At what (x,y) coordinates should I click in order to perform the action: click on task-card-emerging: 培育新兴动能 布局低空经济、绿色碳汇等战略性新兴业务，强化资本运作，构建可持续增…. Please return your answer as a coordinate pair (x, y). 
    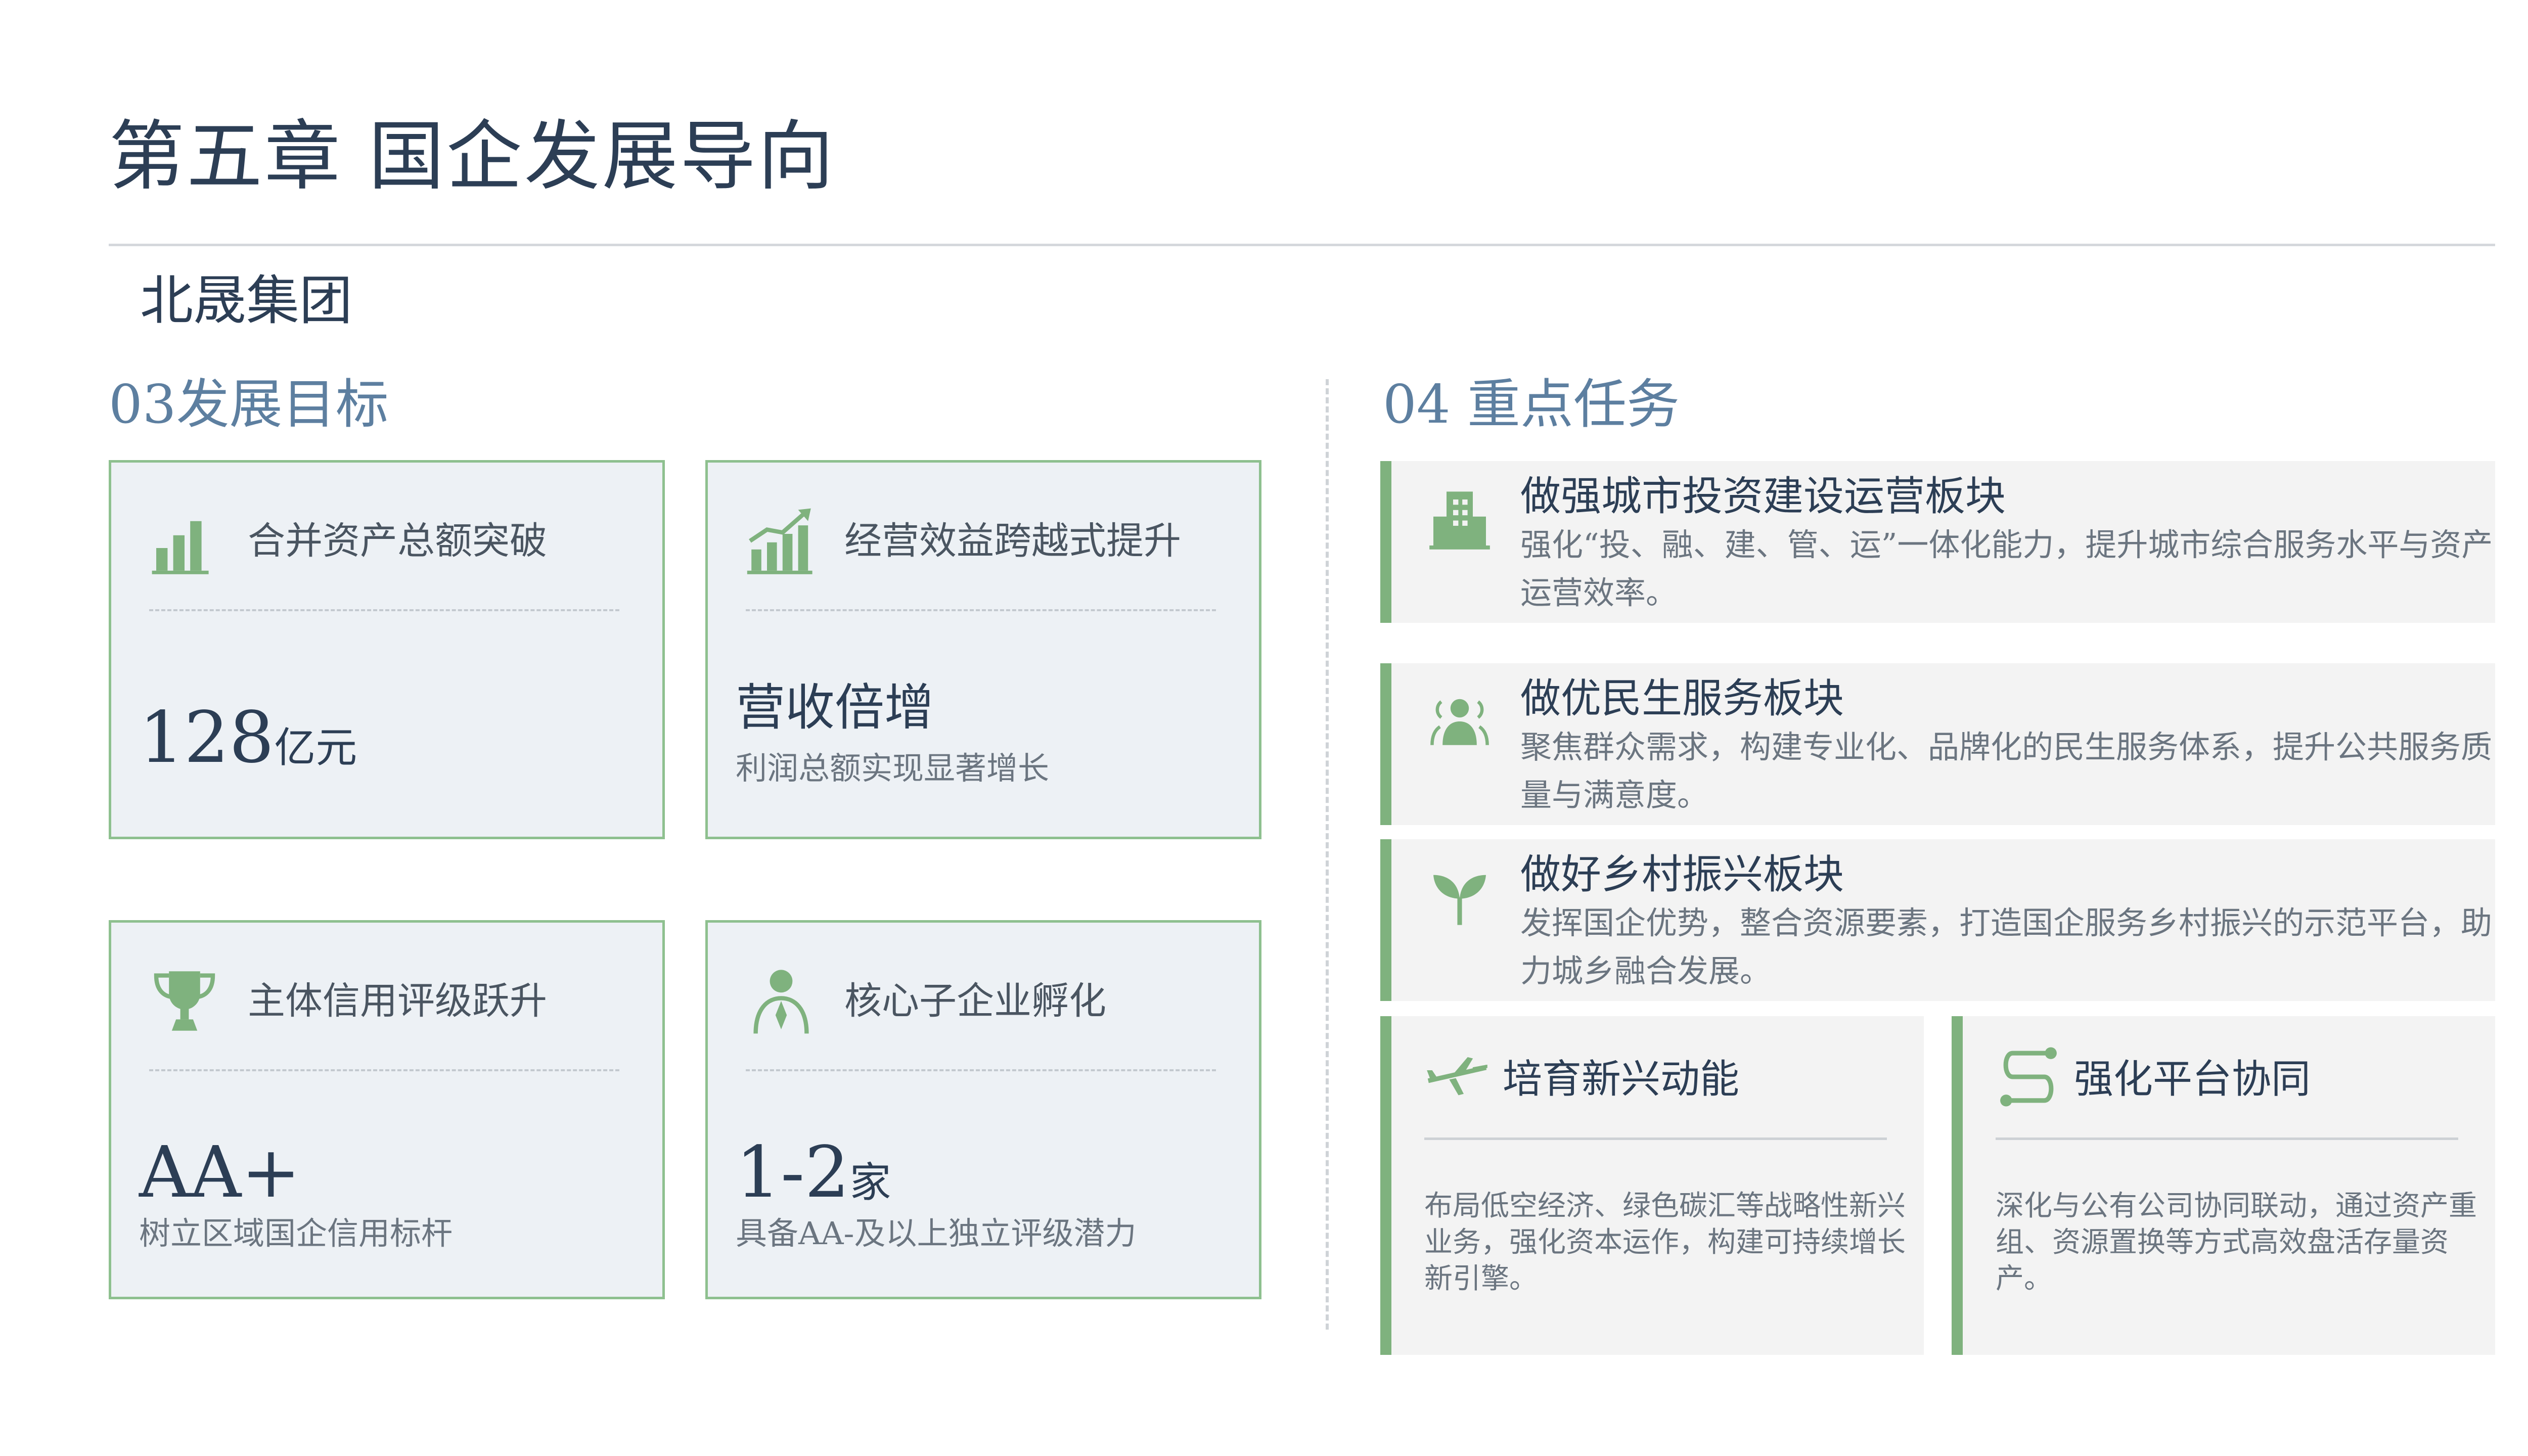
    Looking at the image, I should click on (1652, 1185).